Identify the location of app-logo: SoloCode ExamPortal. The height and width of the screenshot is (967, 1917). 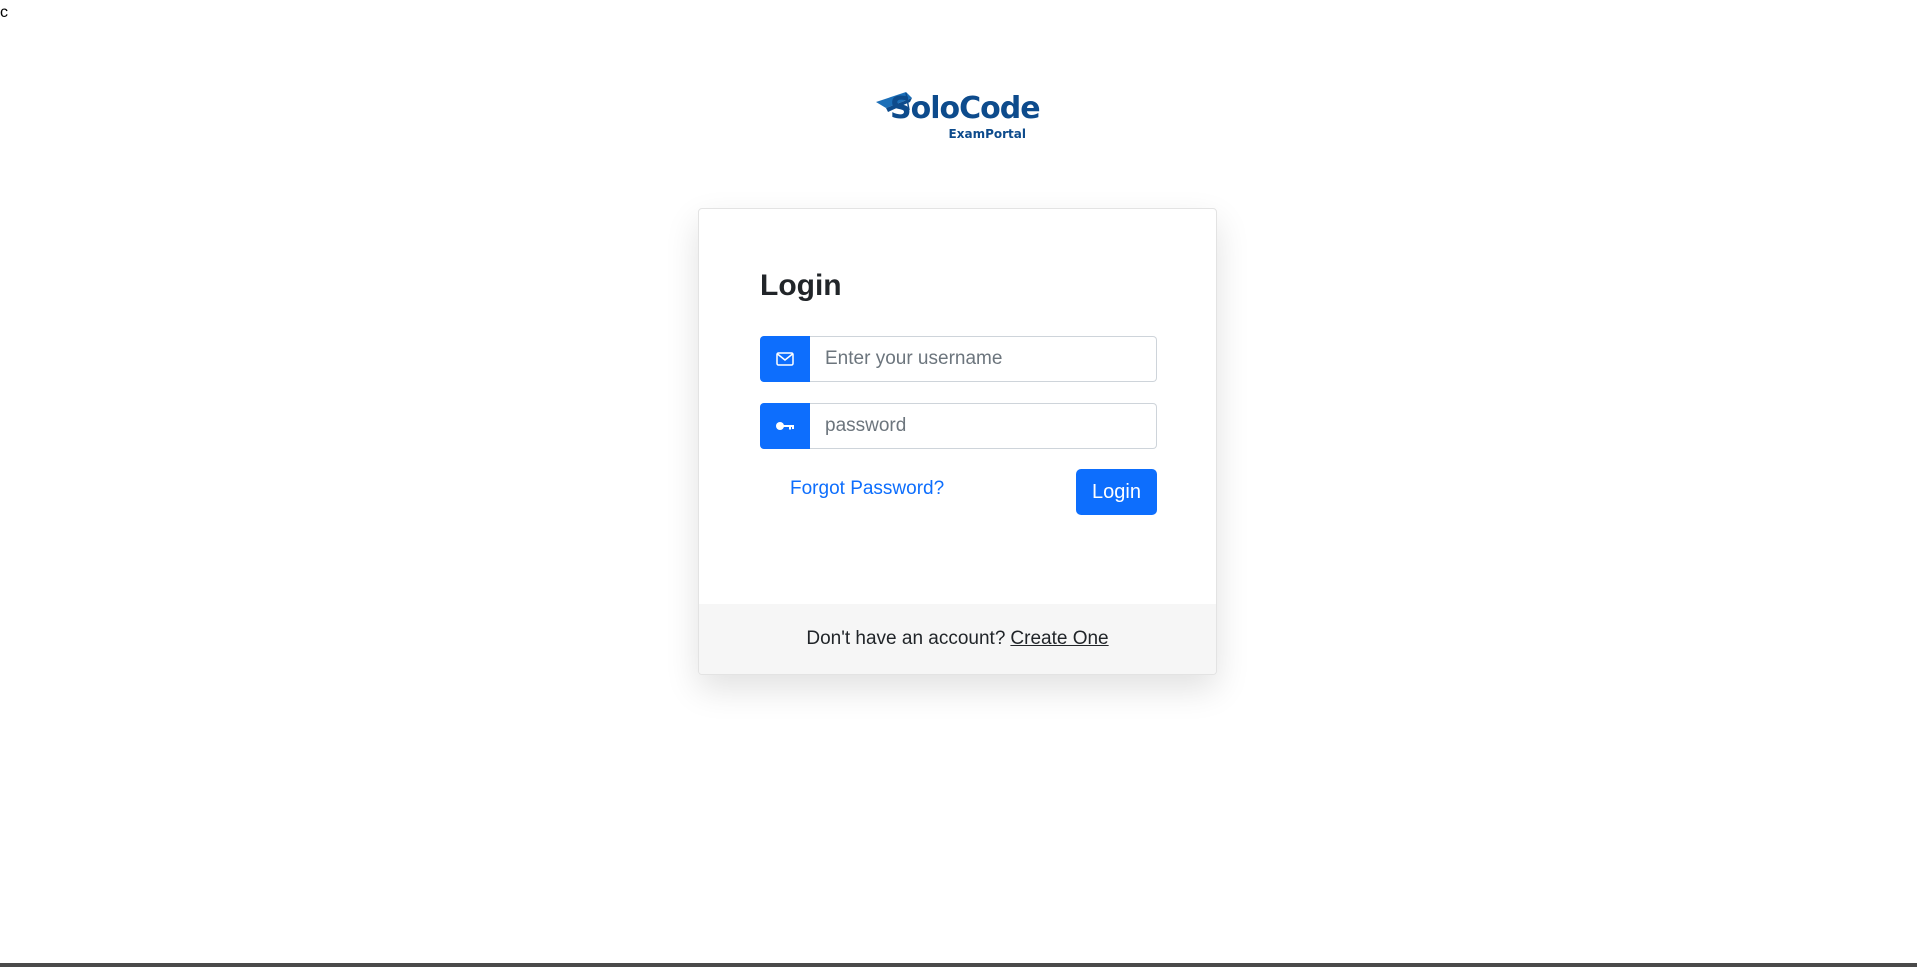
(957, 118).